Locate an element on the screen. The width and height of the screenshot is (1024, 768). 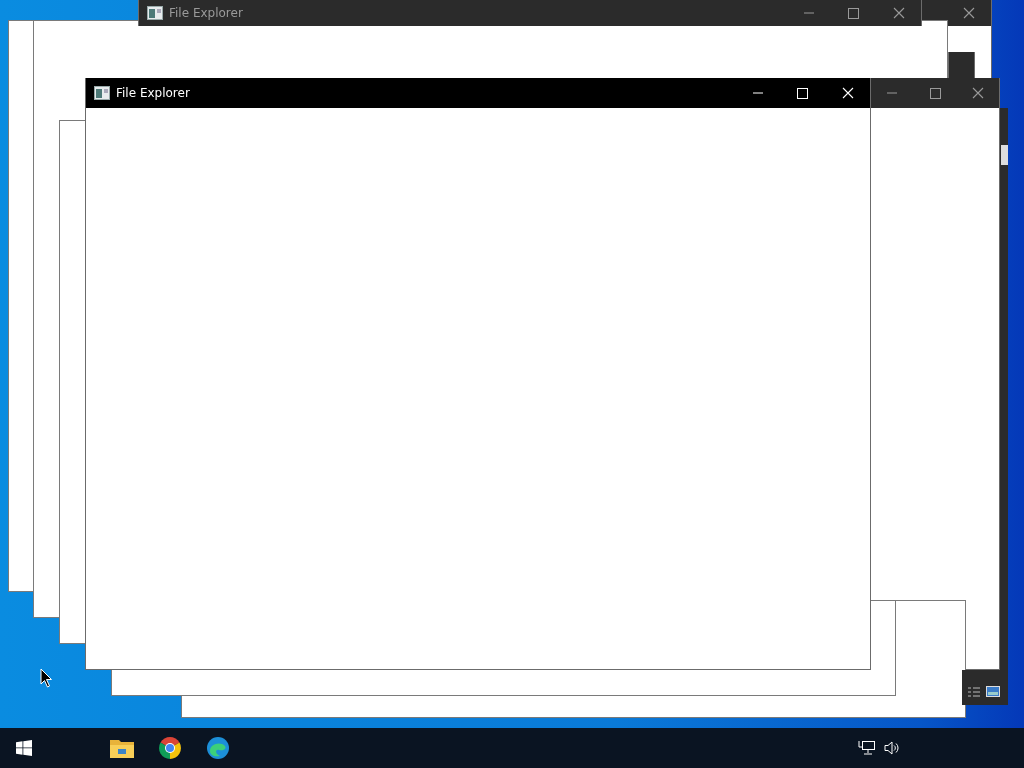
windows-logo-icon is located at coordinates (24, 748).